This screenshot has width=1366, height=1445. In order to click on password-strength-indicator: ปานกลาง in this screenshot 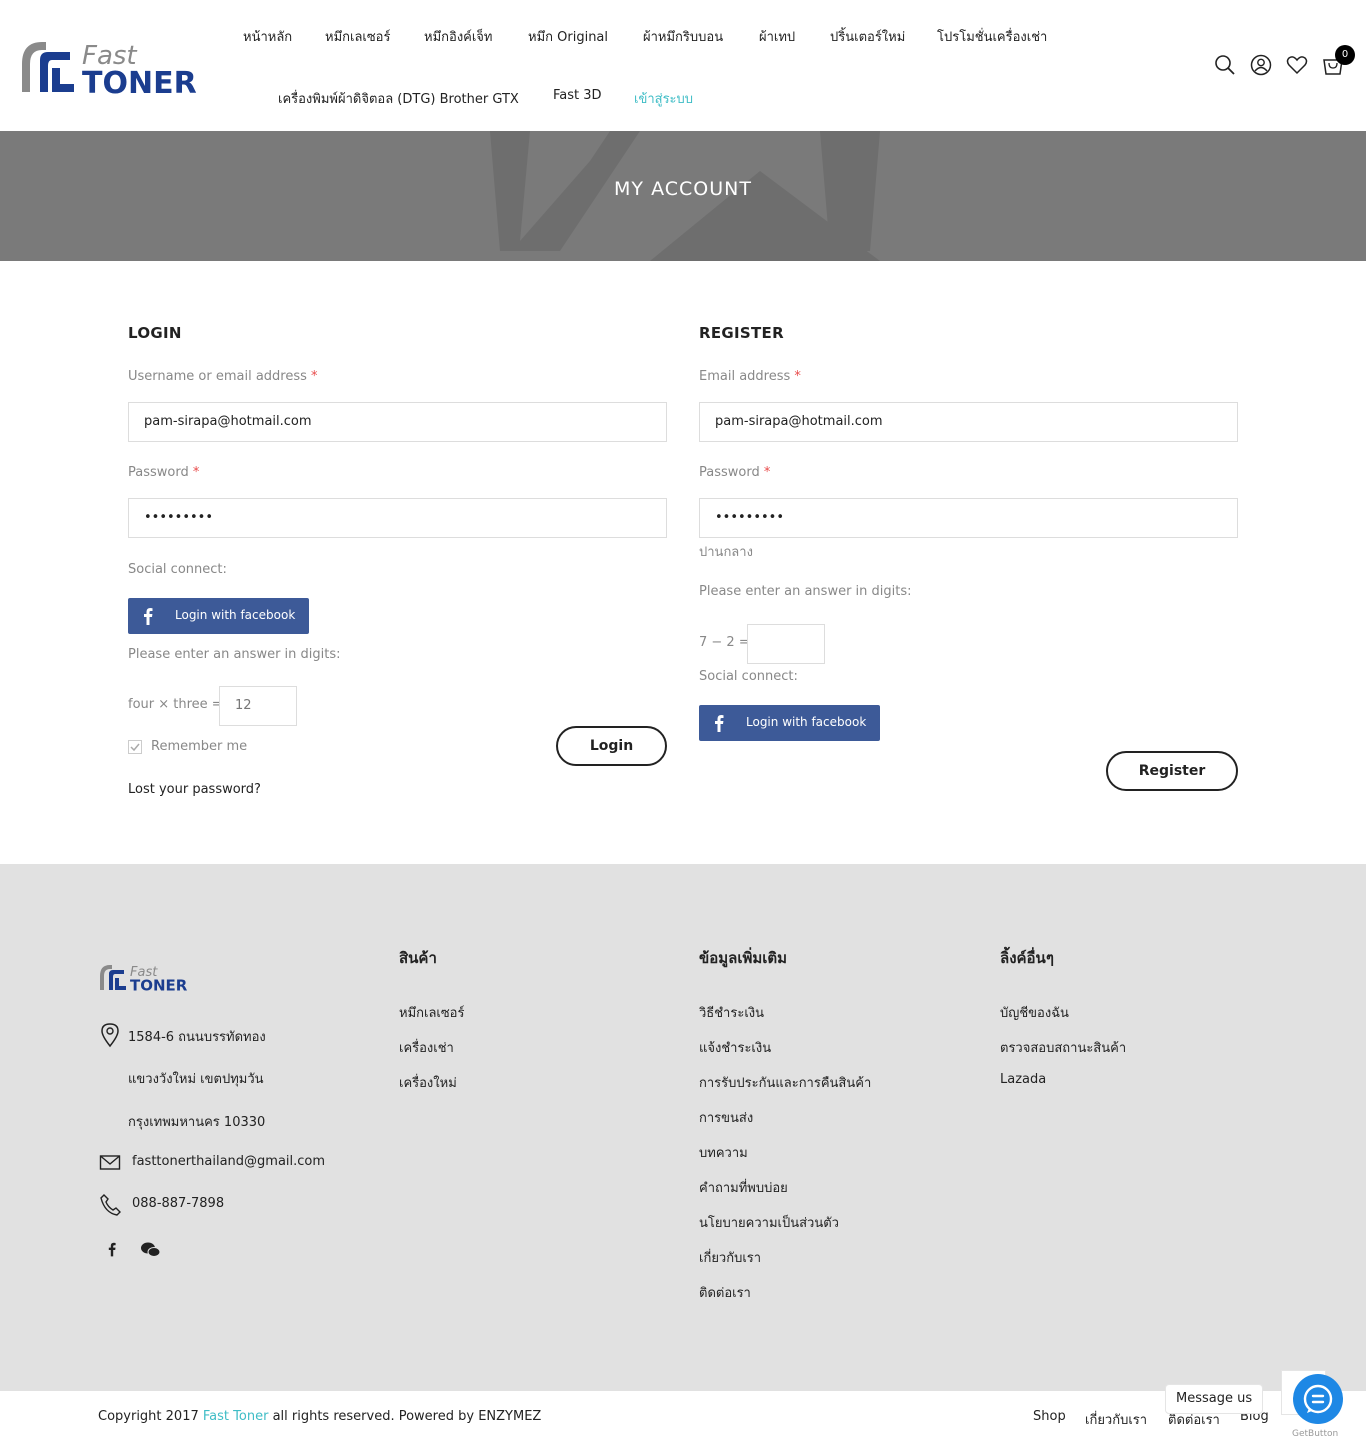, I will do `click(726, 552)`.